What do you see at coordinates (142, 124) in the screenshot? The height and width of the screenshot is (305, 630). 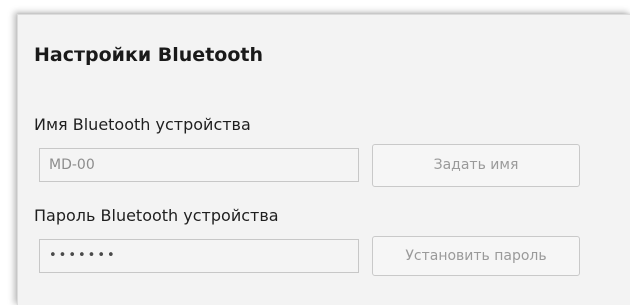 I see `device-name-label: Имя Bluetooth устройства` at bounding box center [142, 124].